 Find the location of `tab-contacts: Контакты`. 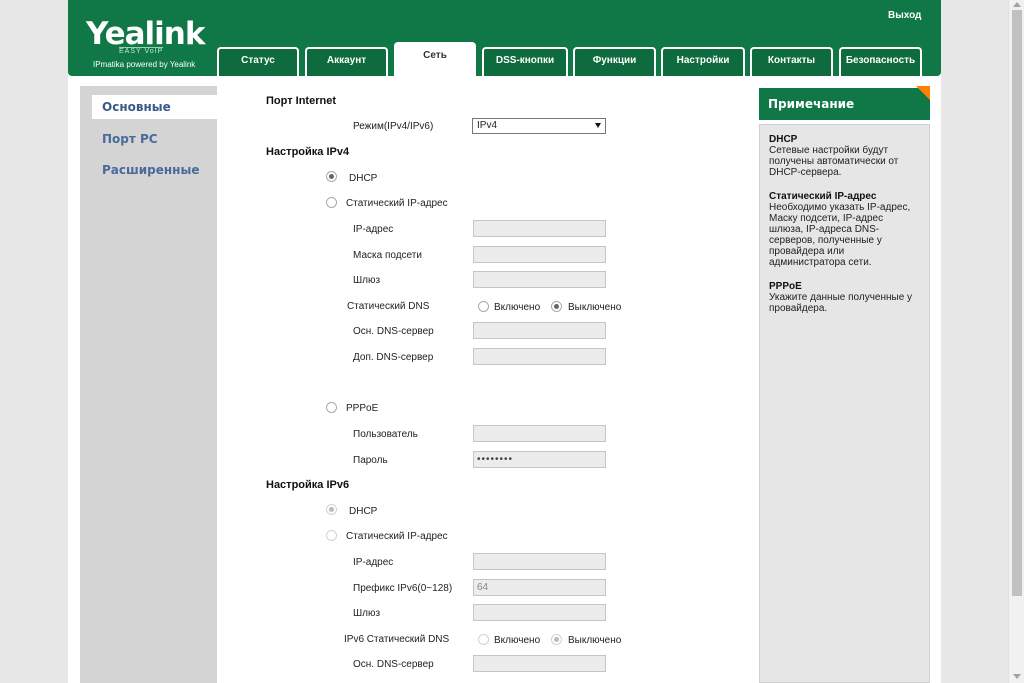

tab-contacts: Контакты is located at coordinates (791, 61).